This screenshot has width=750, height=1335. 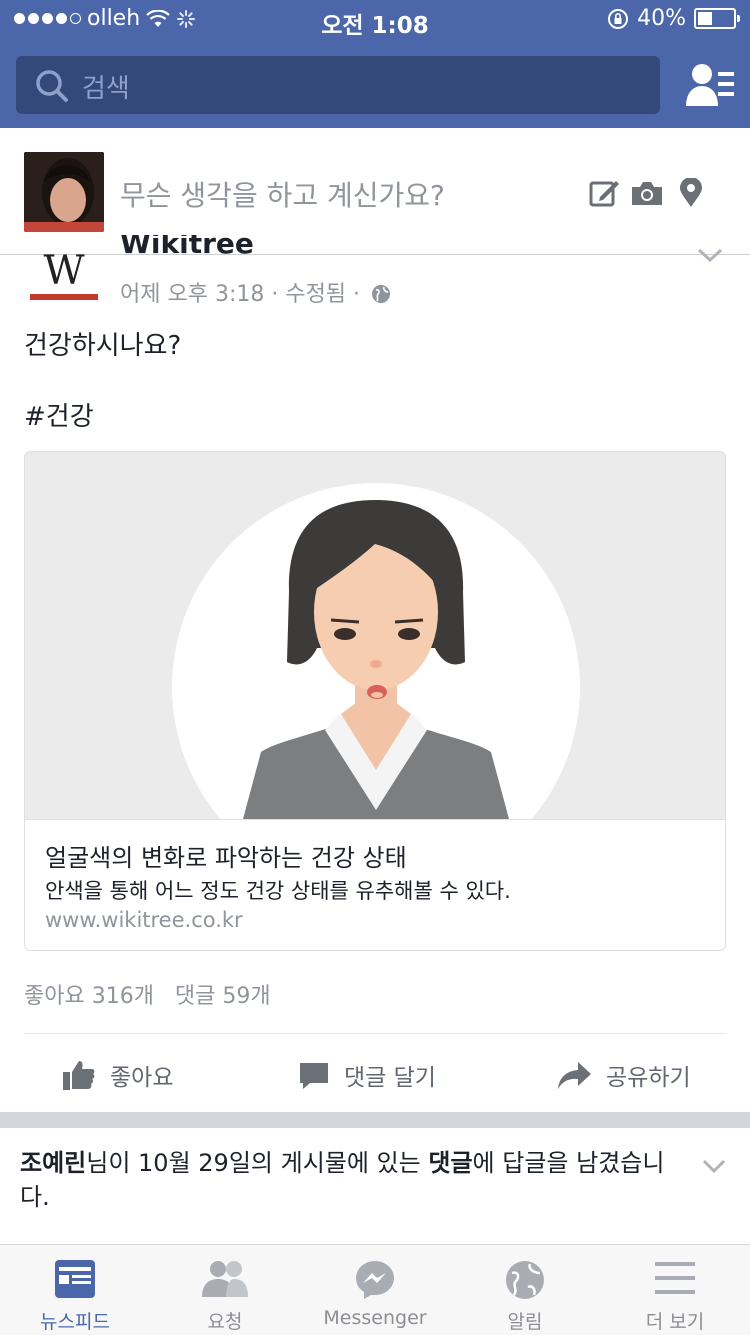 I want to click on share-button: 공유하기, so click(x=623, y=1075).